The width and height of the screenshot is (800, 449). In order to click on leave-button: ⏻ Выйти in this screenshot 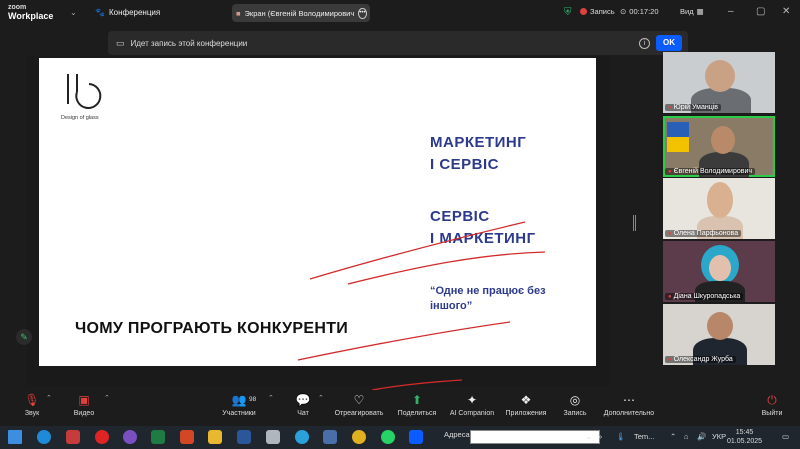, I will do `click(770, 404)`.